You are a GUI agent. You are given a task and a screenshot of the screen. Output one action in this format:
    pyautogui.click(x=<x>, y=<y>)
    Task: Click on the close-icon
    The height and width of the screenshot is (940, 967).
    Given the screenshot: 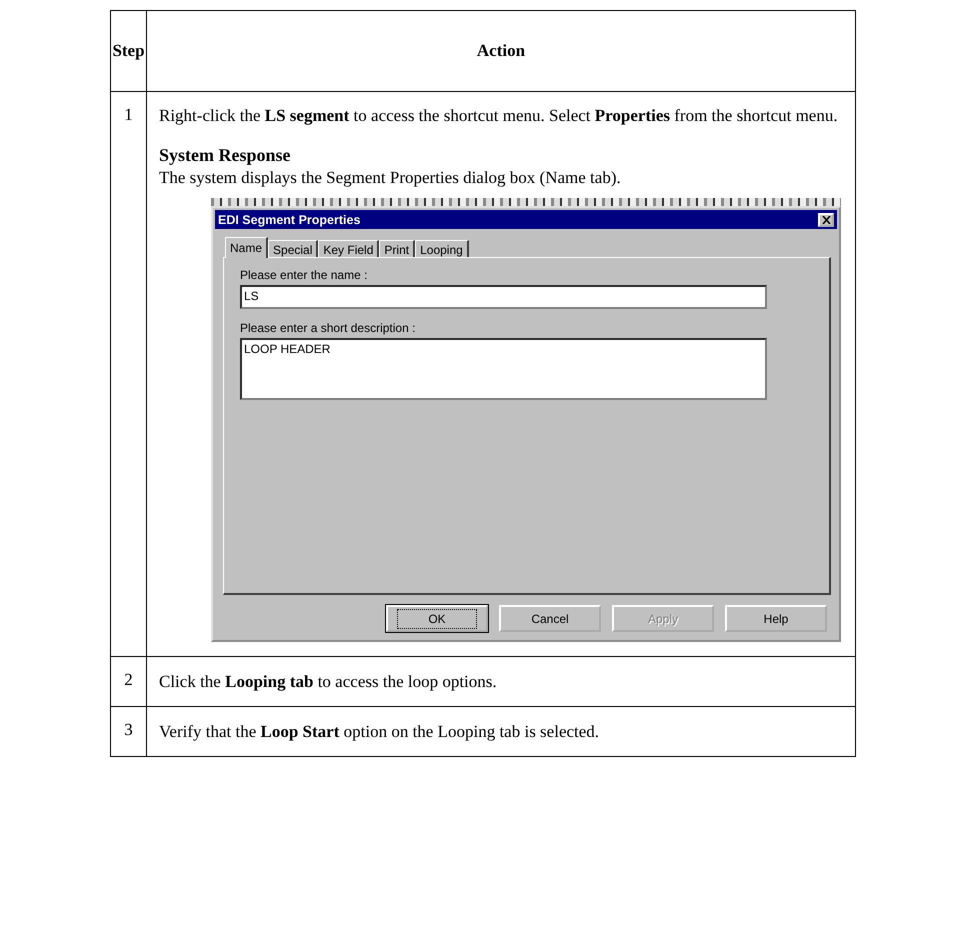 What is the action you would take?
    pyautogui.click(x=826, y=220)
    